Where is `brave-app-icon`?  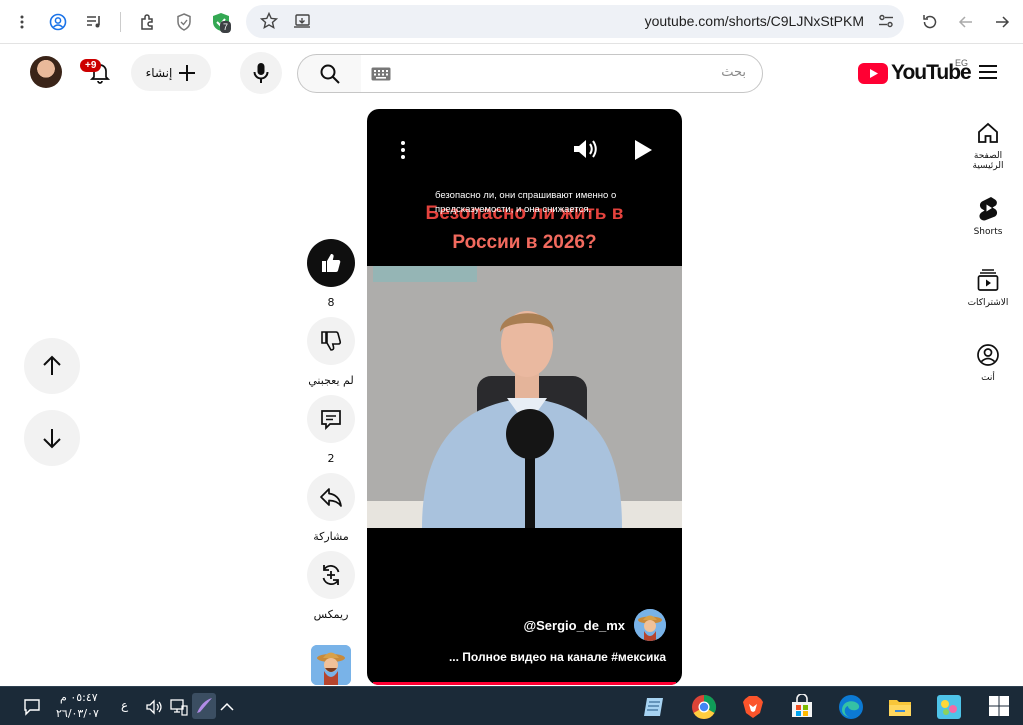
brave-app-icon is located at coordinates (753, 707).